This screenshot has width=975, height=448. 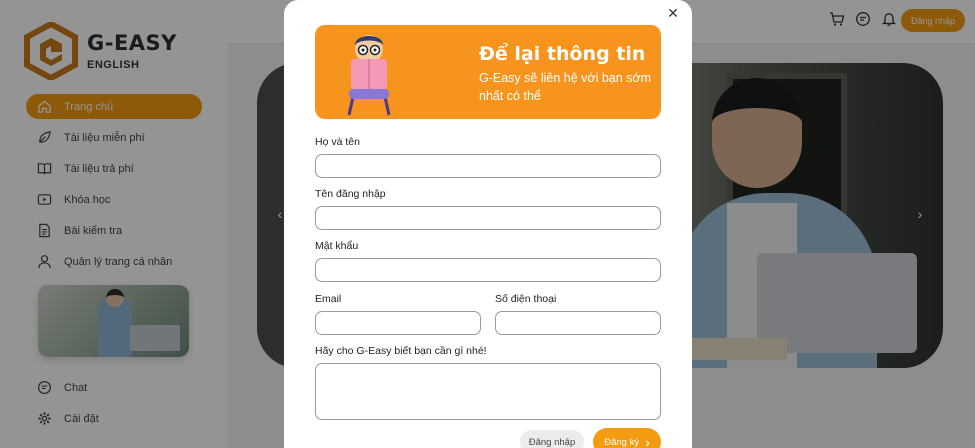 I want to click on email-input, so click(x=398, y=323).